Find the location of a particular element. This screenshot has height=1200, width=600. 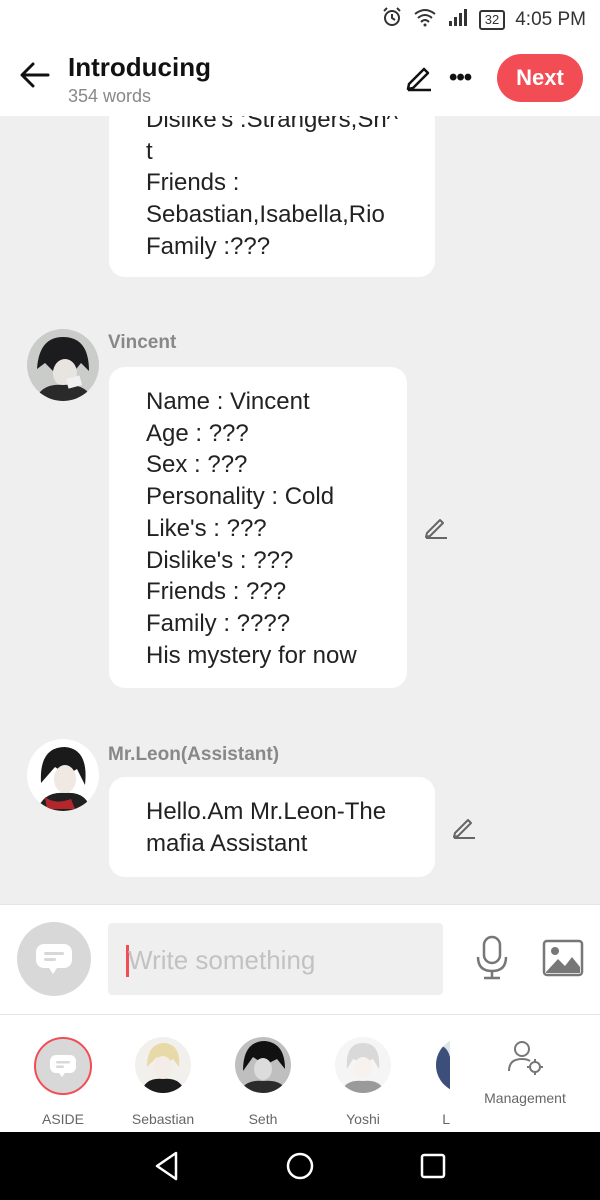

image-icon is located at coordinates (563, 958).